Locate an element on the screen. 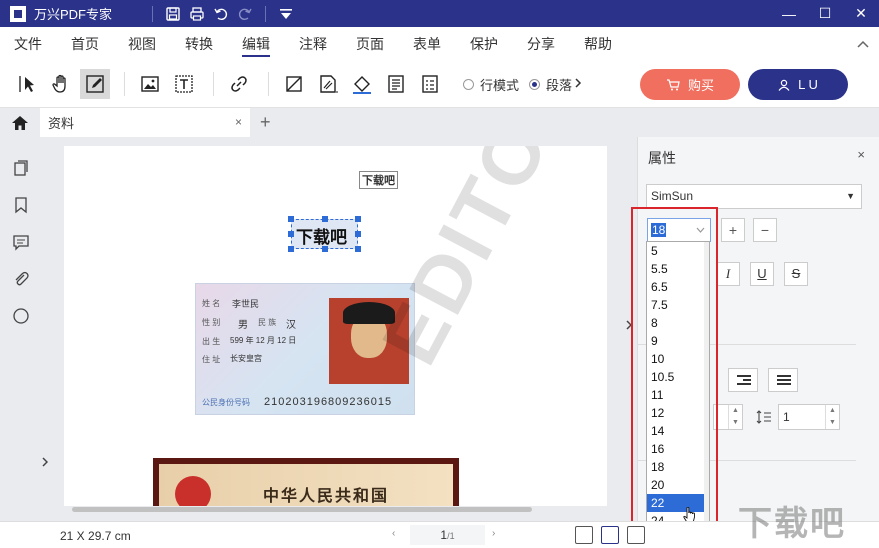 The width and height of the screenshot is (879, 548). cart-icon is located at coordinates (673, 84).